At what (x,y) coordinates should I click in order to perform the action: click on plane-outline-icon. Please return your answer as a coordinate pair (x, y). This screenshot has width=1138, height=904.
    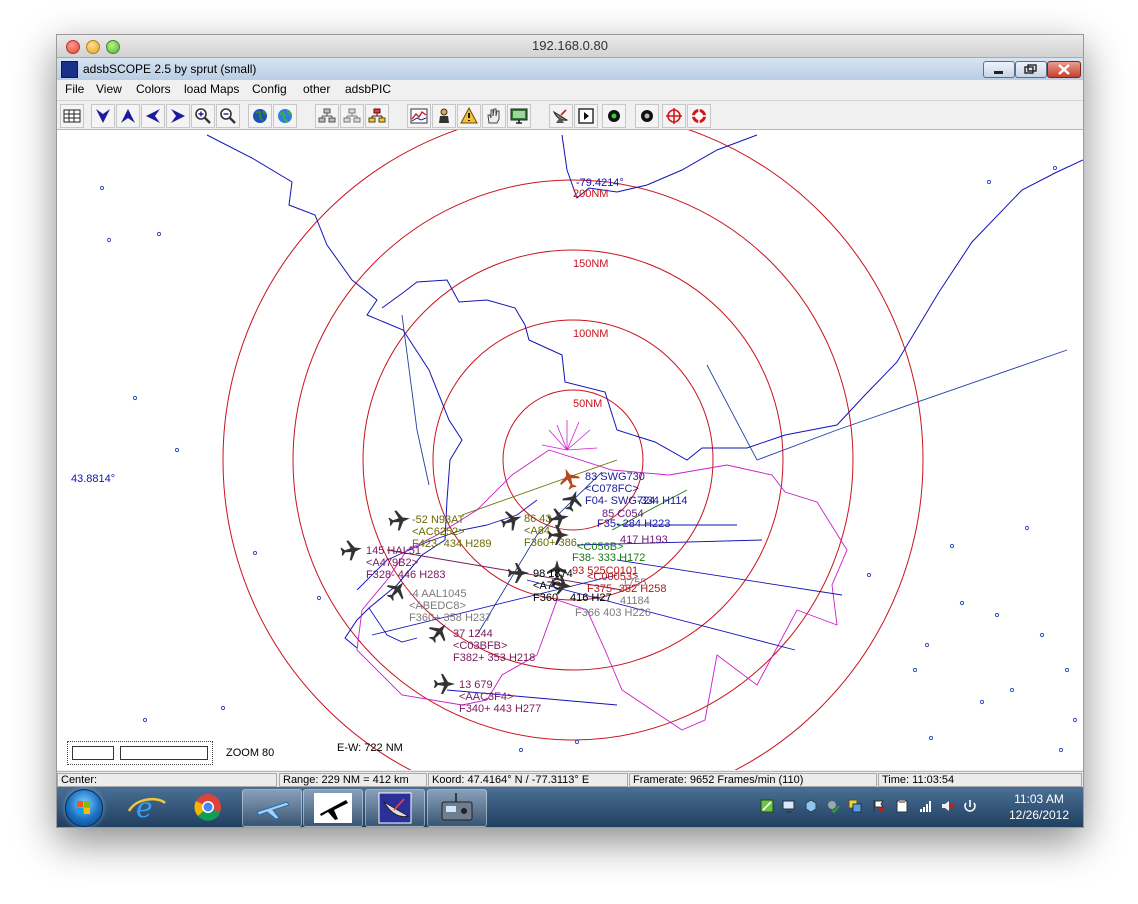
    Looking at the image, I should click on (273, 810).